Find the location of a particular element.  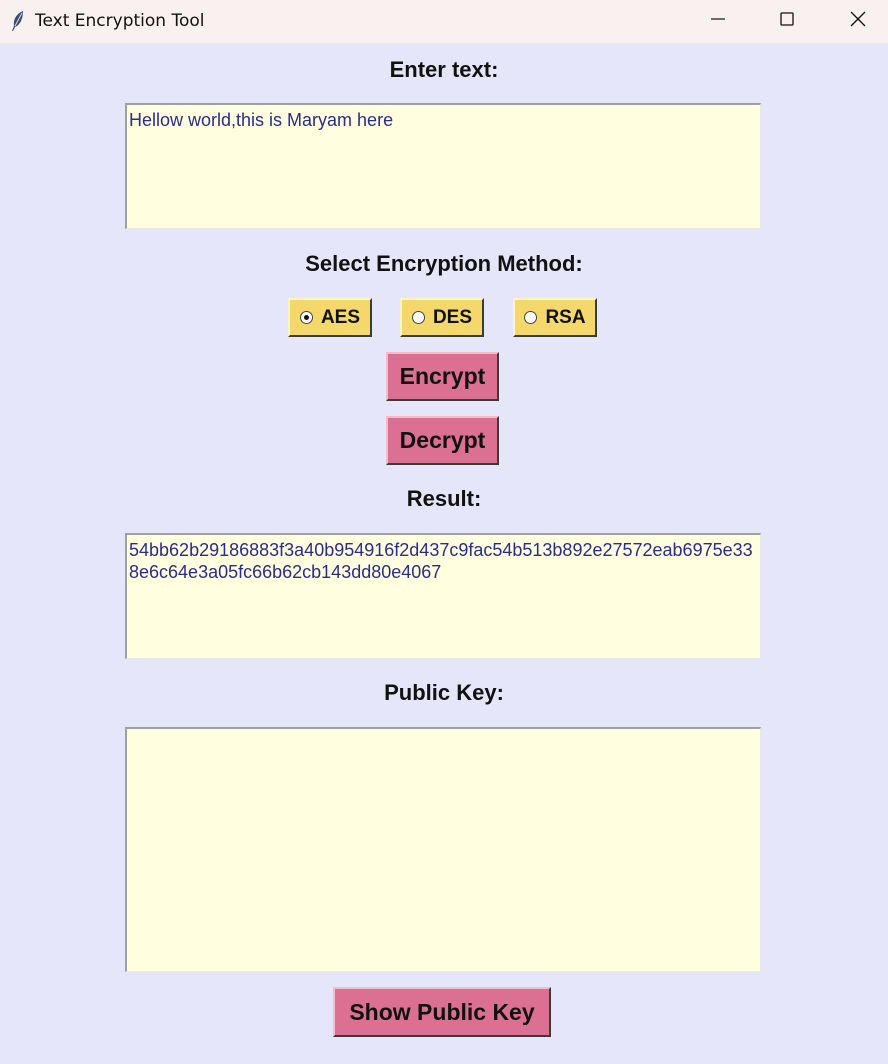

radio-rsa: RSA is located at coordinates (555, 317).